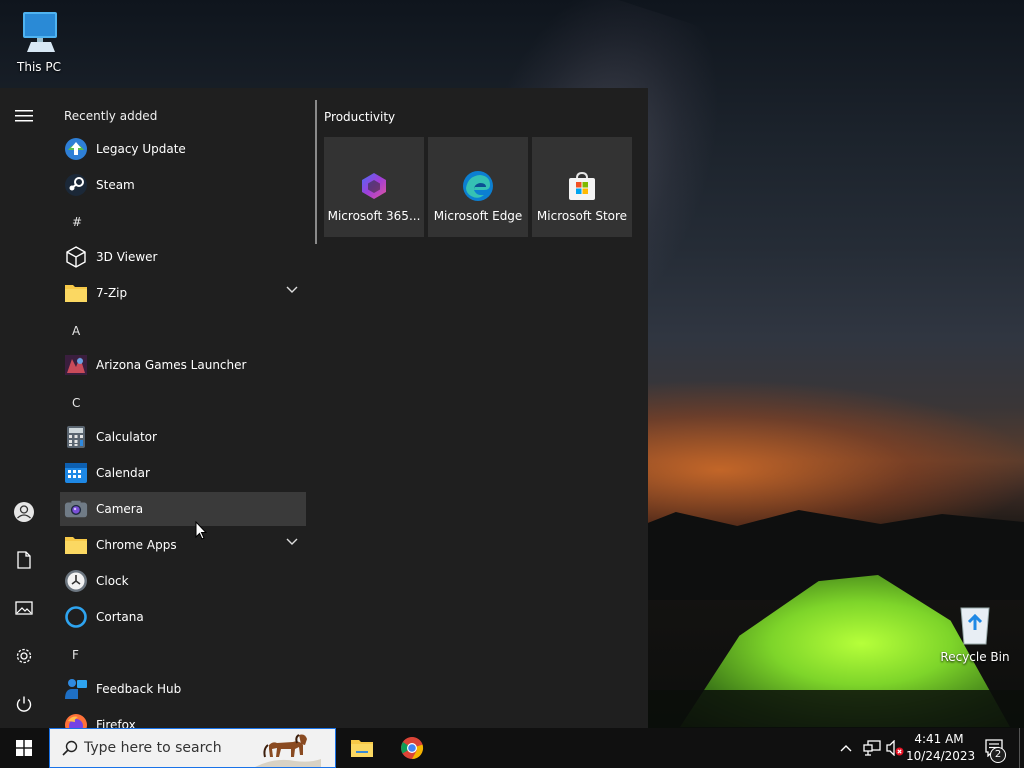  What do you see at coordinates (76, 185) in the screenshot?
I see `steam-icon` at bounding box center [76, 185].